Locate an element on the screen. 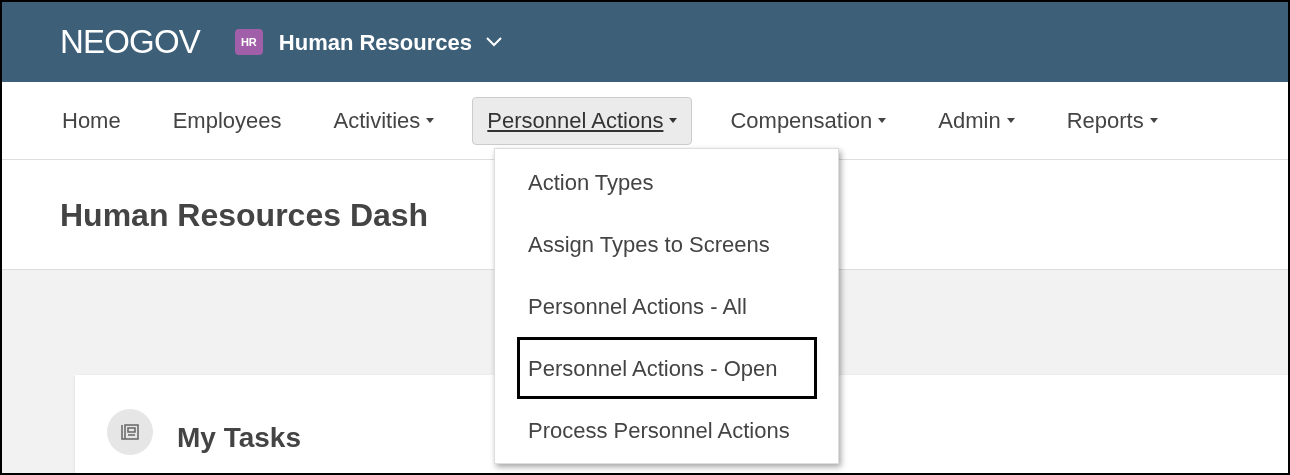 This screenshot has height=475, width=1290. nav-tab: Home is located at coordinates (91, 120).